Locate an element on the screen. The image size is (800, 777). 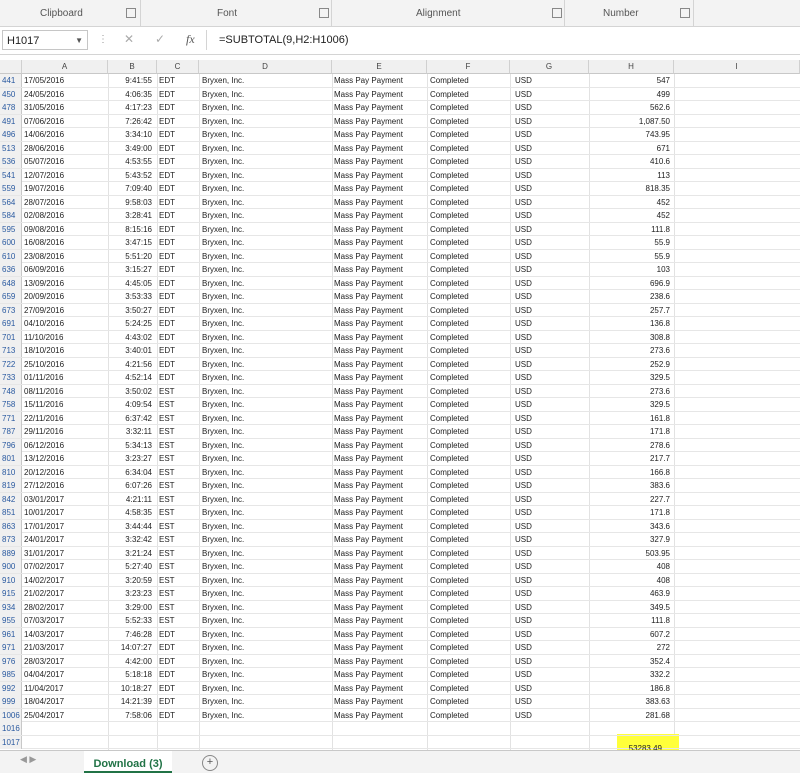
cell-a: 25/10/2016 is located at coordinates (66, 364).